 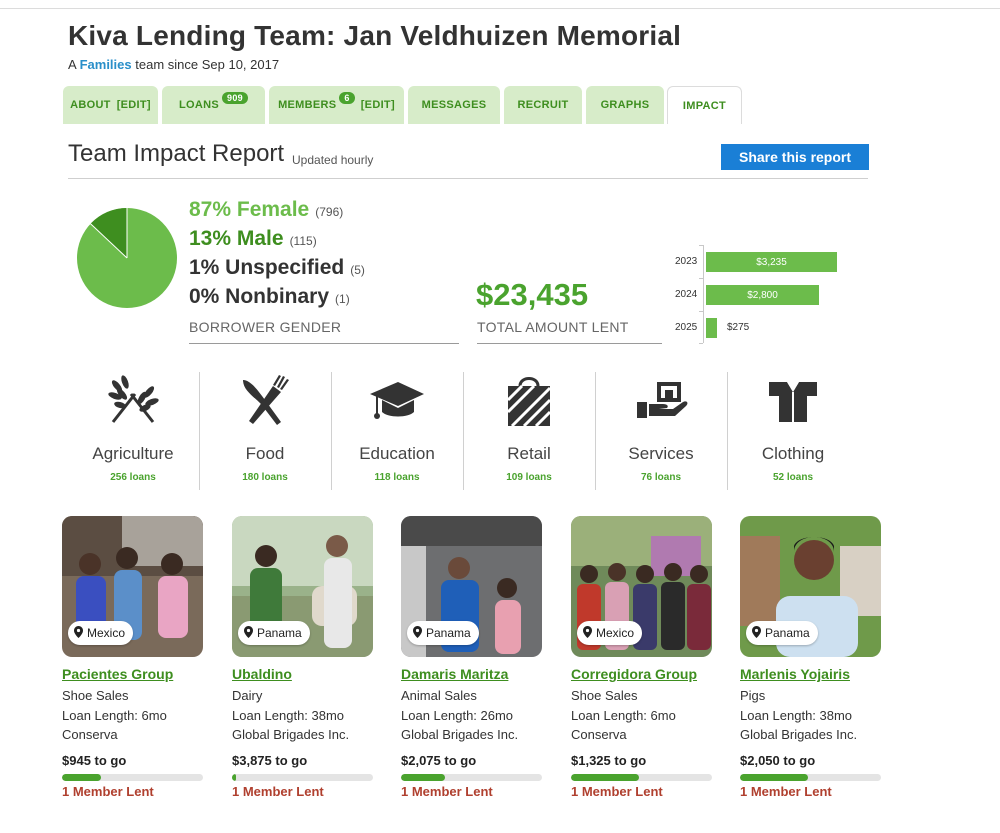 I want to click on tab-members-badge: 6, so click(x=347, y=98).